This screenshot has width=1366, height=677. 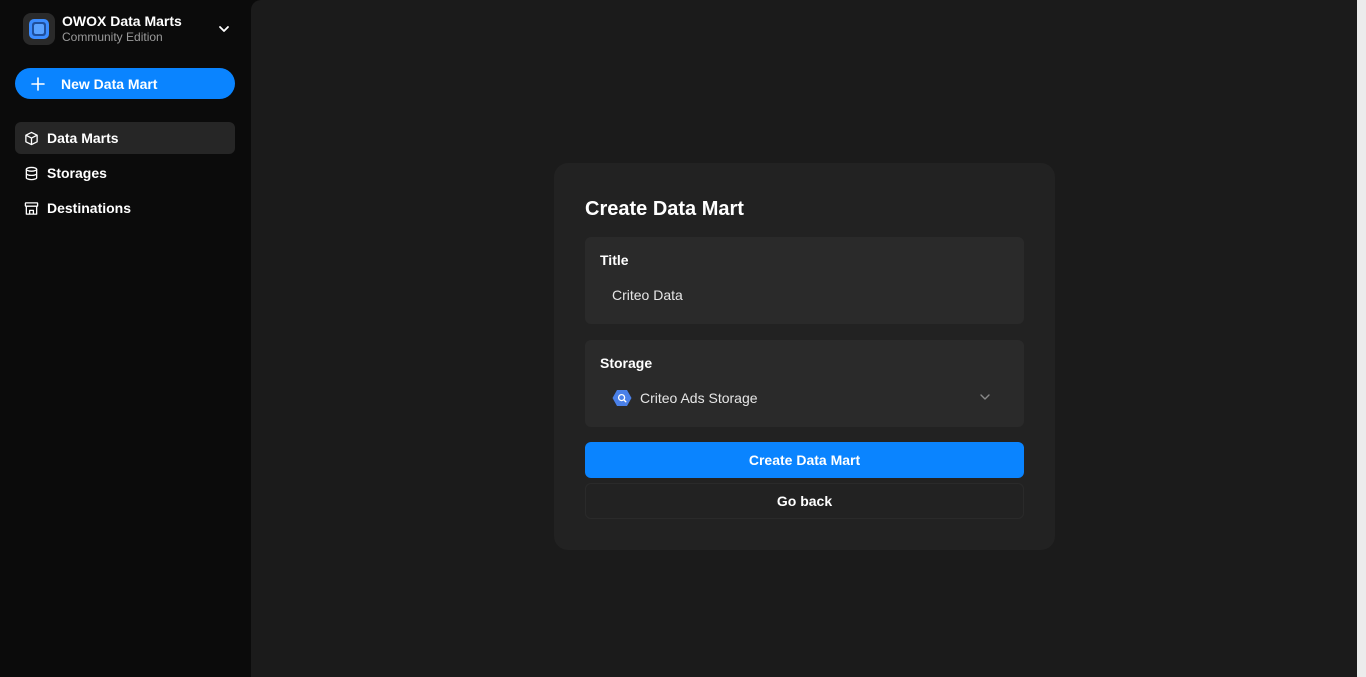 I want to click on owox-logo-icon, so click(x=39, y=29).